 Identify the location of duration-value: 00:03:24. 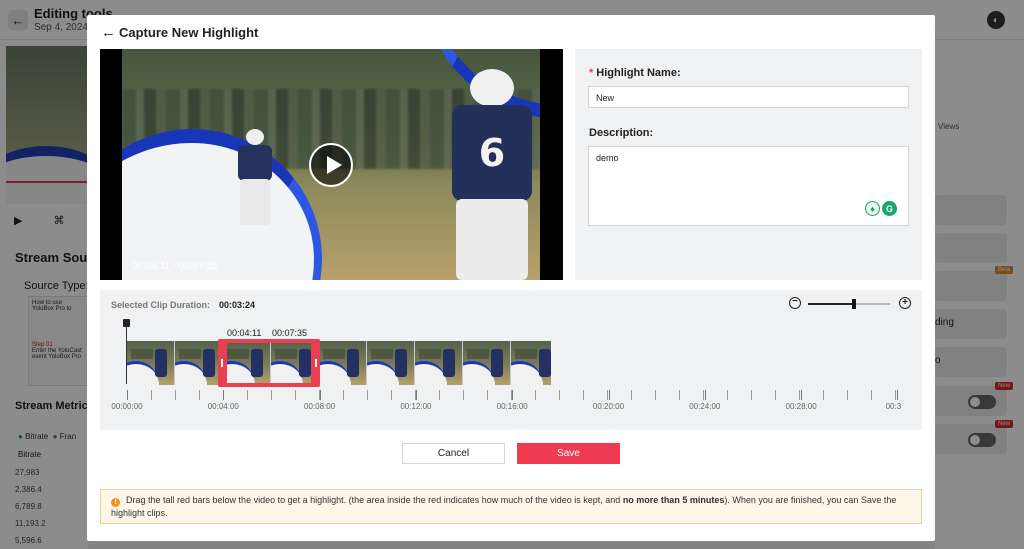
(237, 305).